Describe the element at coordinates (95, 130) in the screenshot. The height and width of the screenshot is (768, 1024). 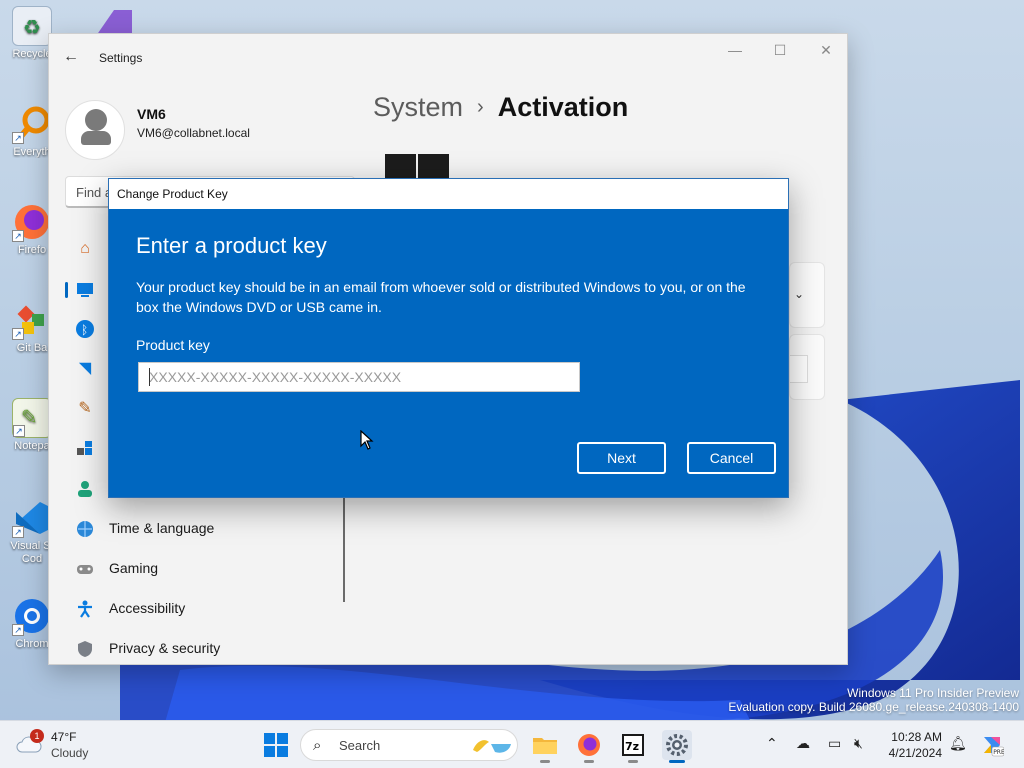
I see `avatar` at that location.